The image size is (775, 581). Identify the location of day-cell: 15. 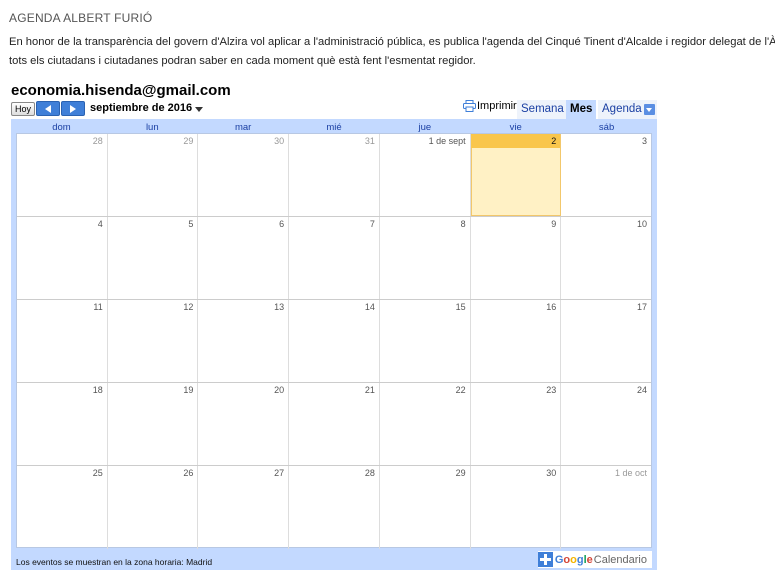
(425, 341).